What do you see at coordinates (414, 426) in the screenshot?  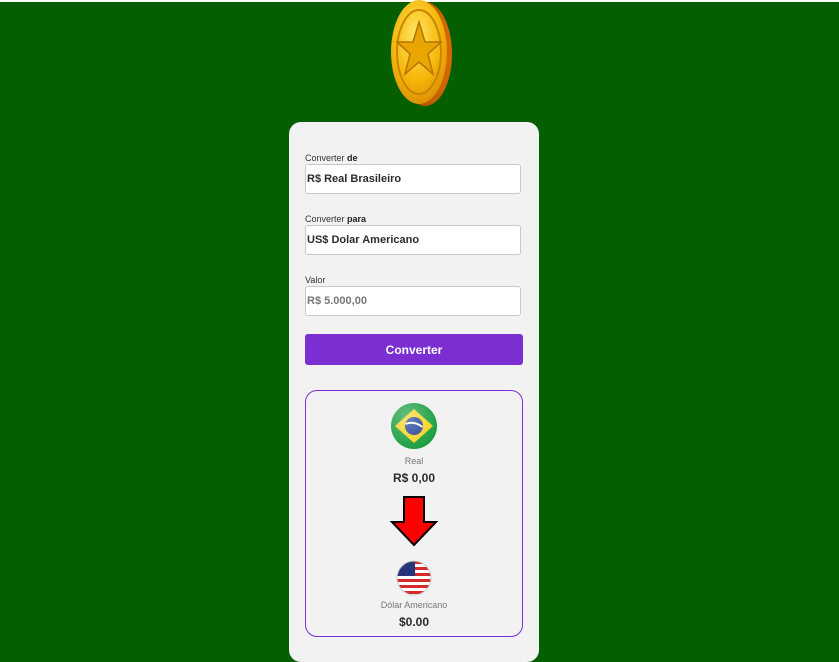 I see `brazil-flag-icon` at bounding box center [414, 426].